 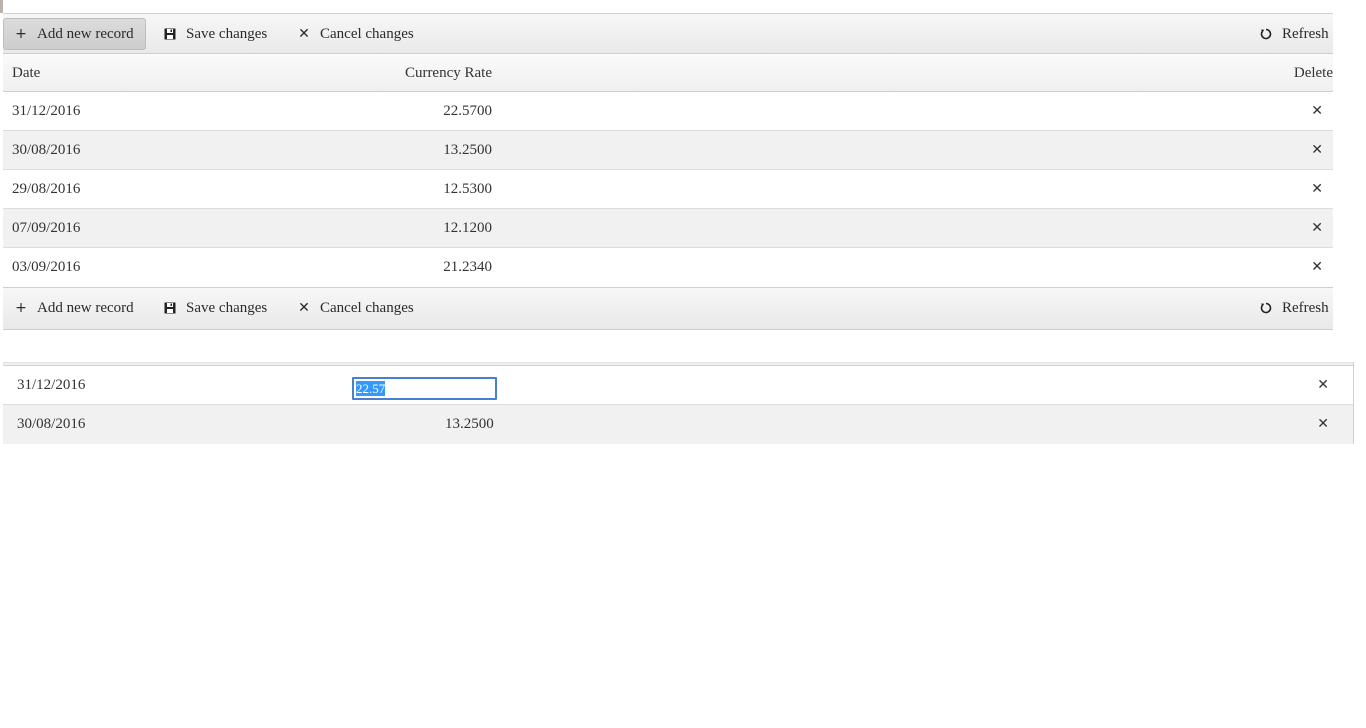 I want to click on currency-rate-edit-grid: 31/12/2016 22.57 ✕ 30/08/2016 13.2500 ✕, so click(x=678, y=403).